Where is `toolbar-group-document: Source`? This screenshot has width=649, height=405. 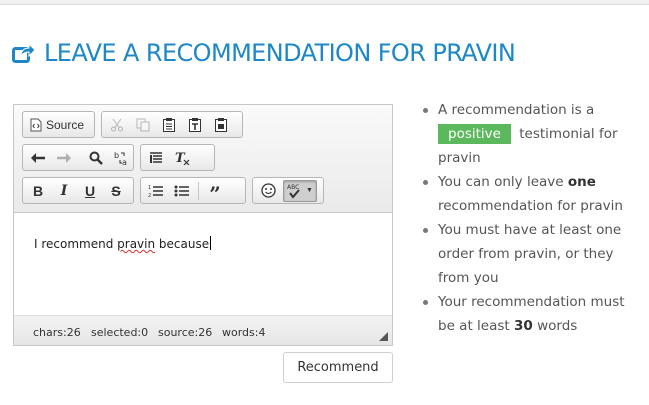
toolbar-group-document: Source is located at coordinates (58, 124).